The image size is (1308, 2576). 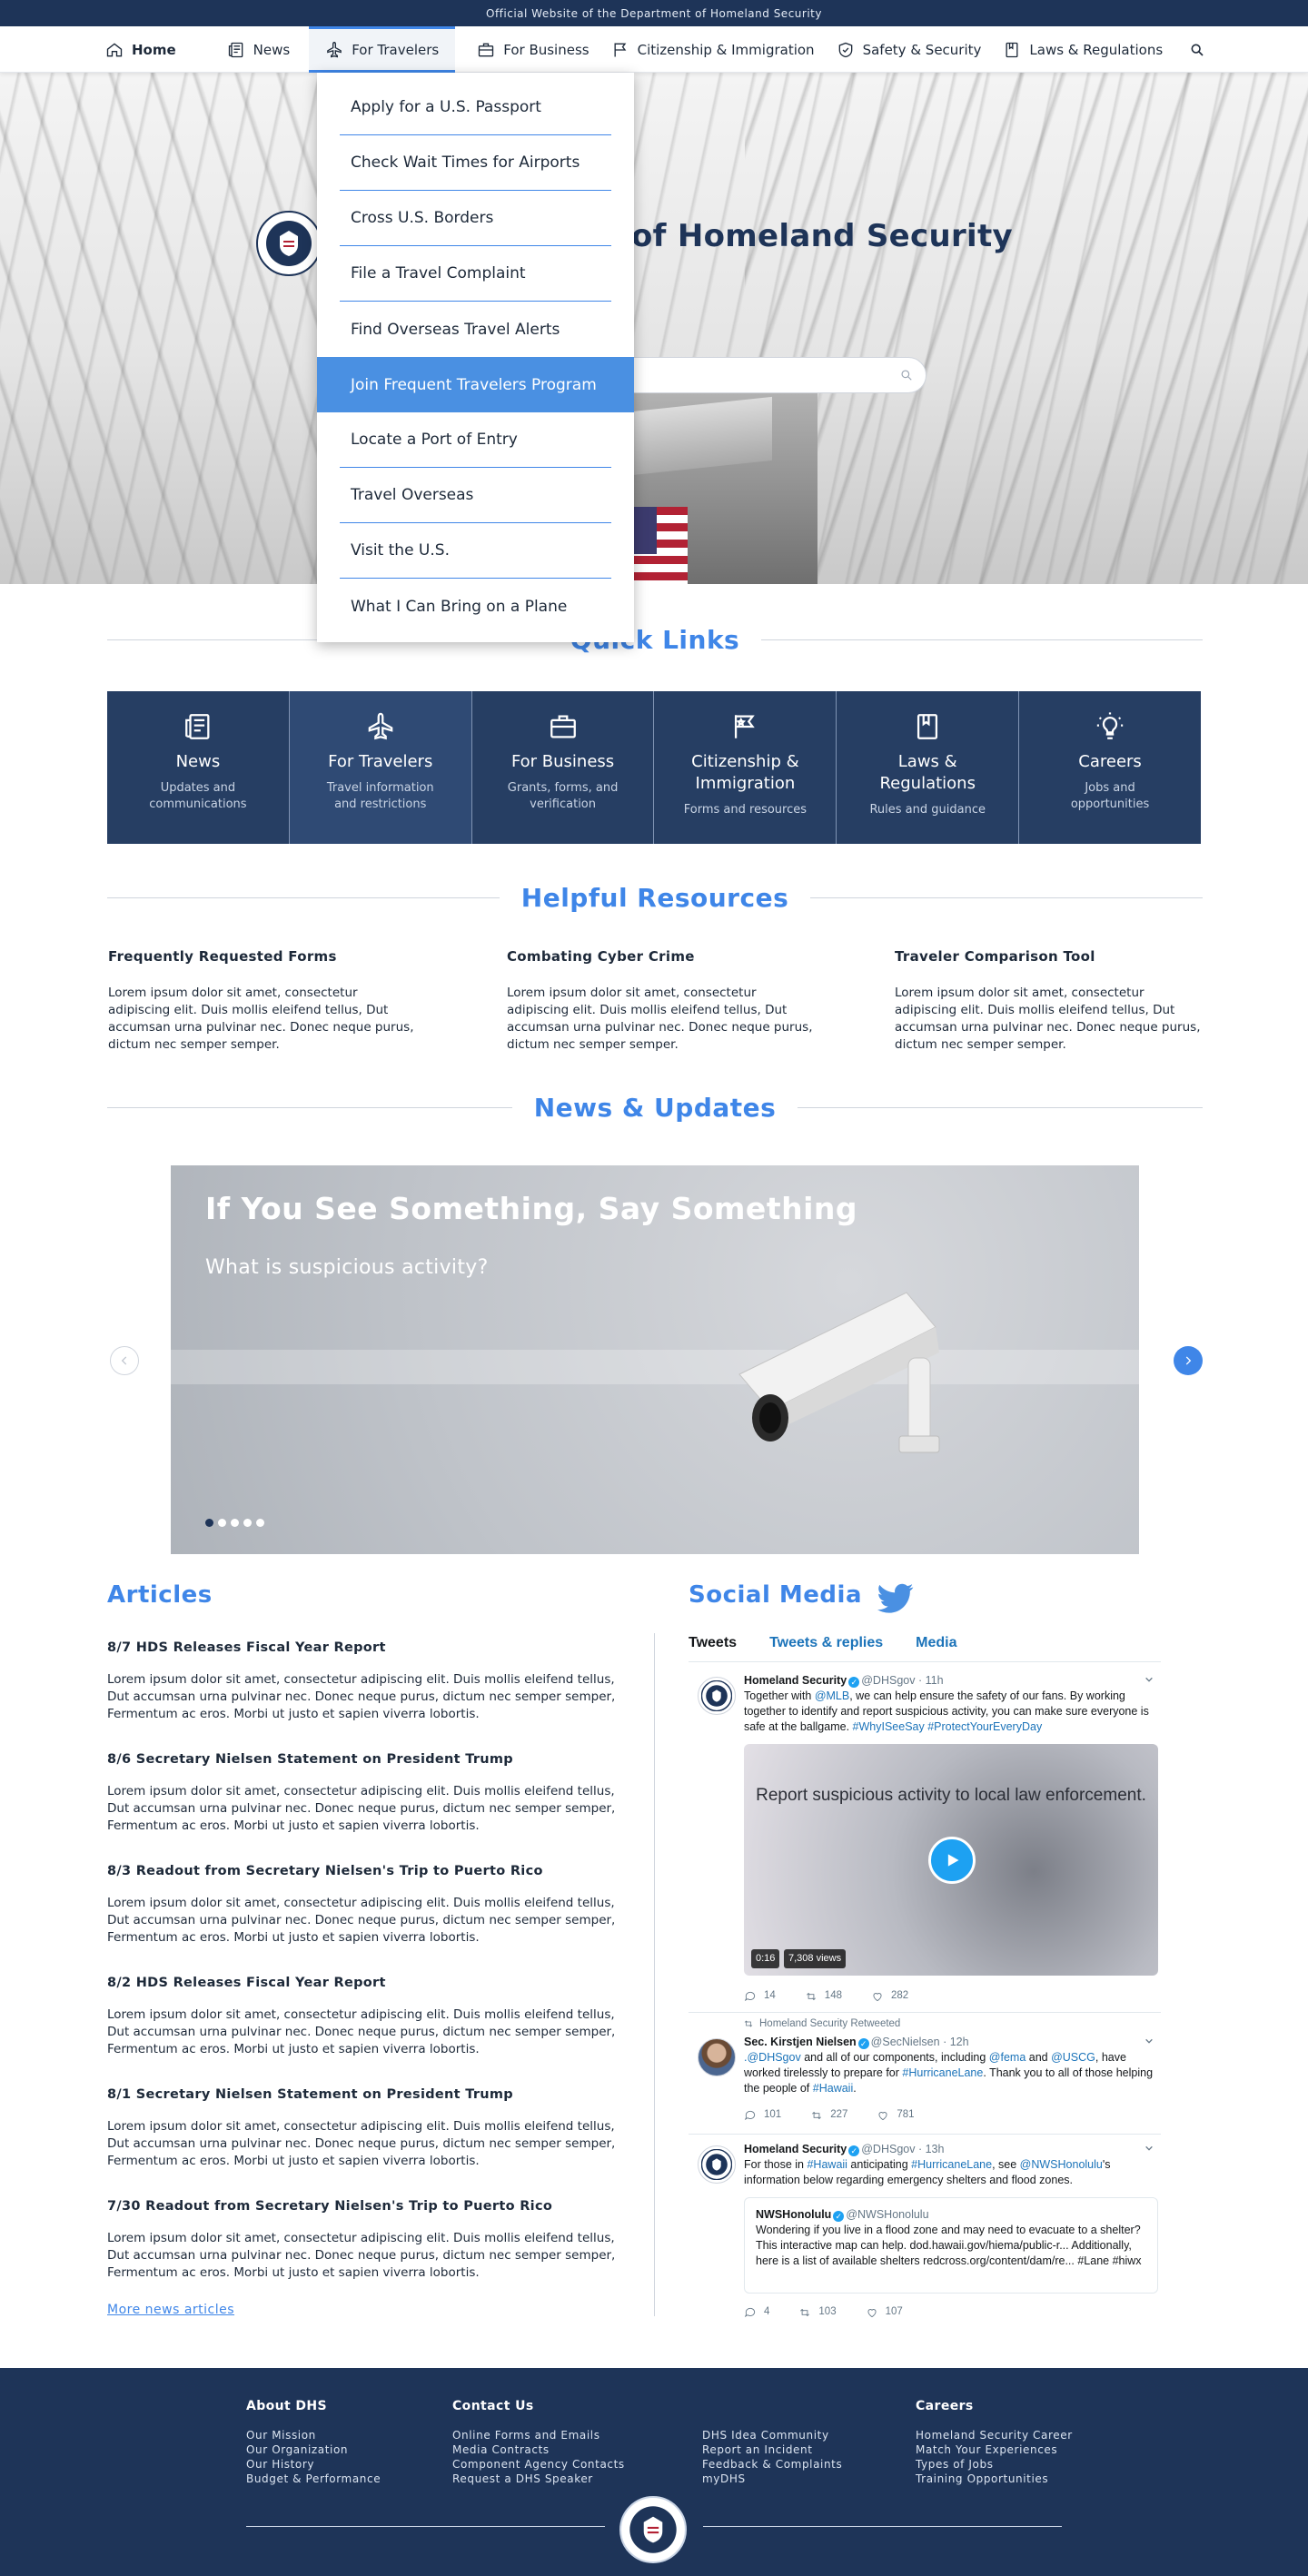 I want to click on hashtag-link: #WhyISeeSay #ProtectYourEveryDay, so click(x=948, y=1726).